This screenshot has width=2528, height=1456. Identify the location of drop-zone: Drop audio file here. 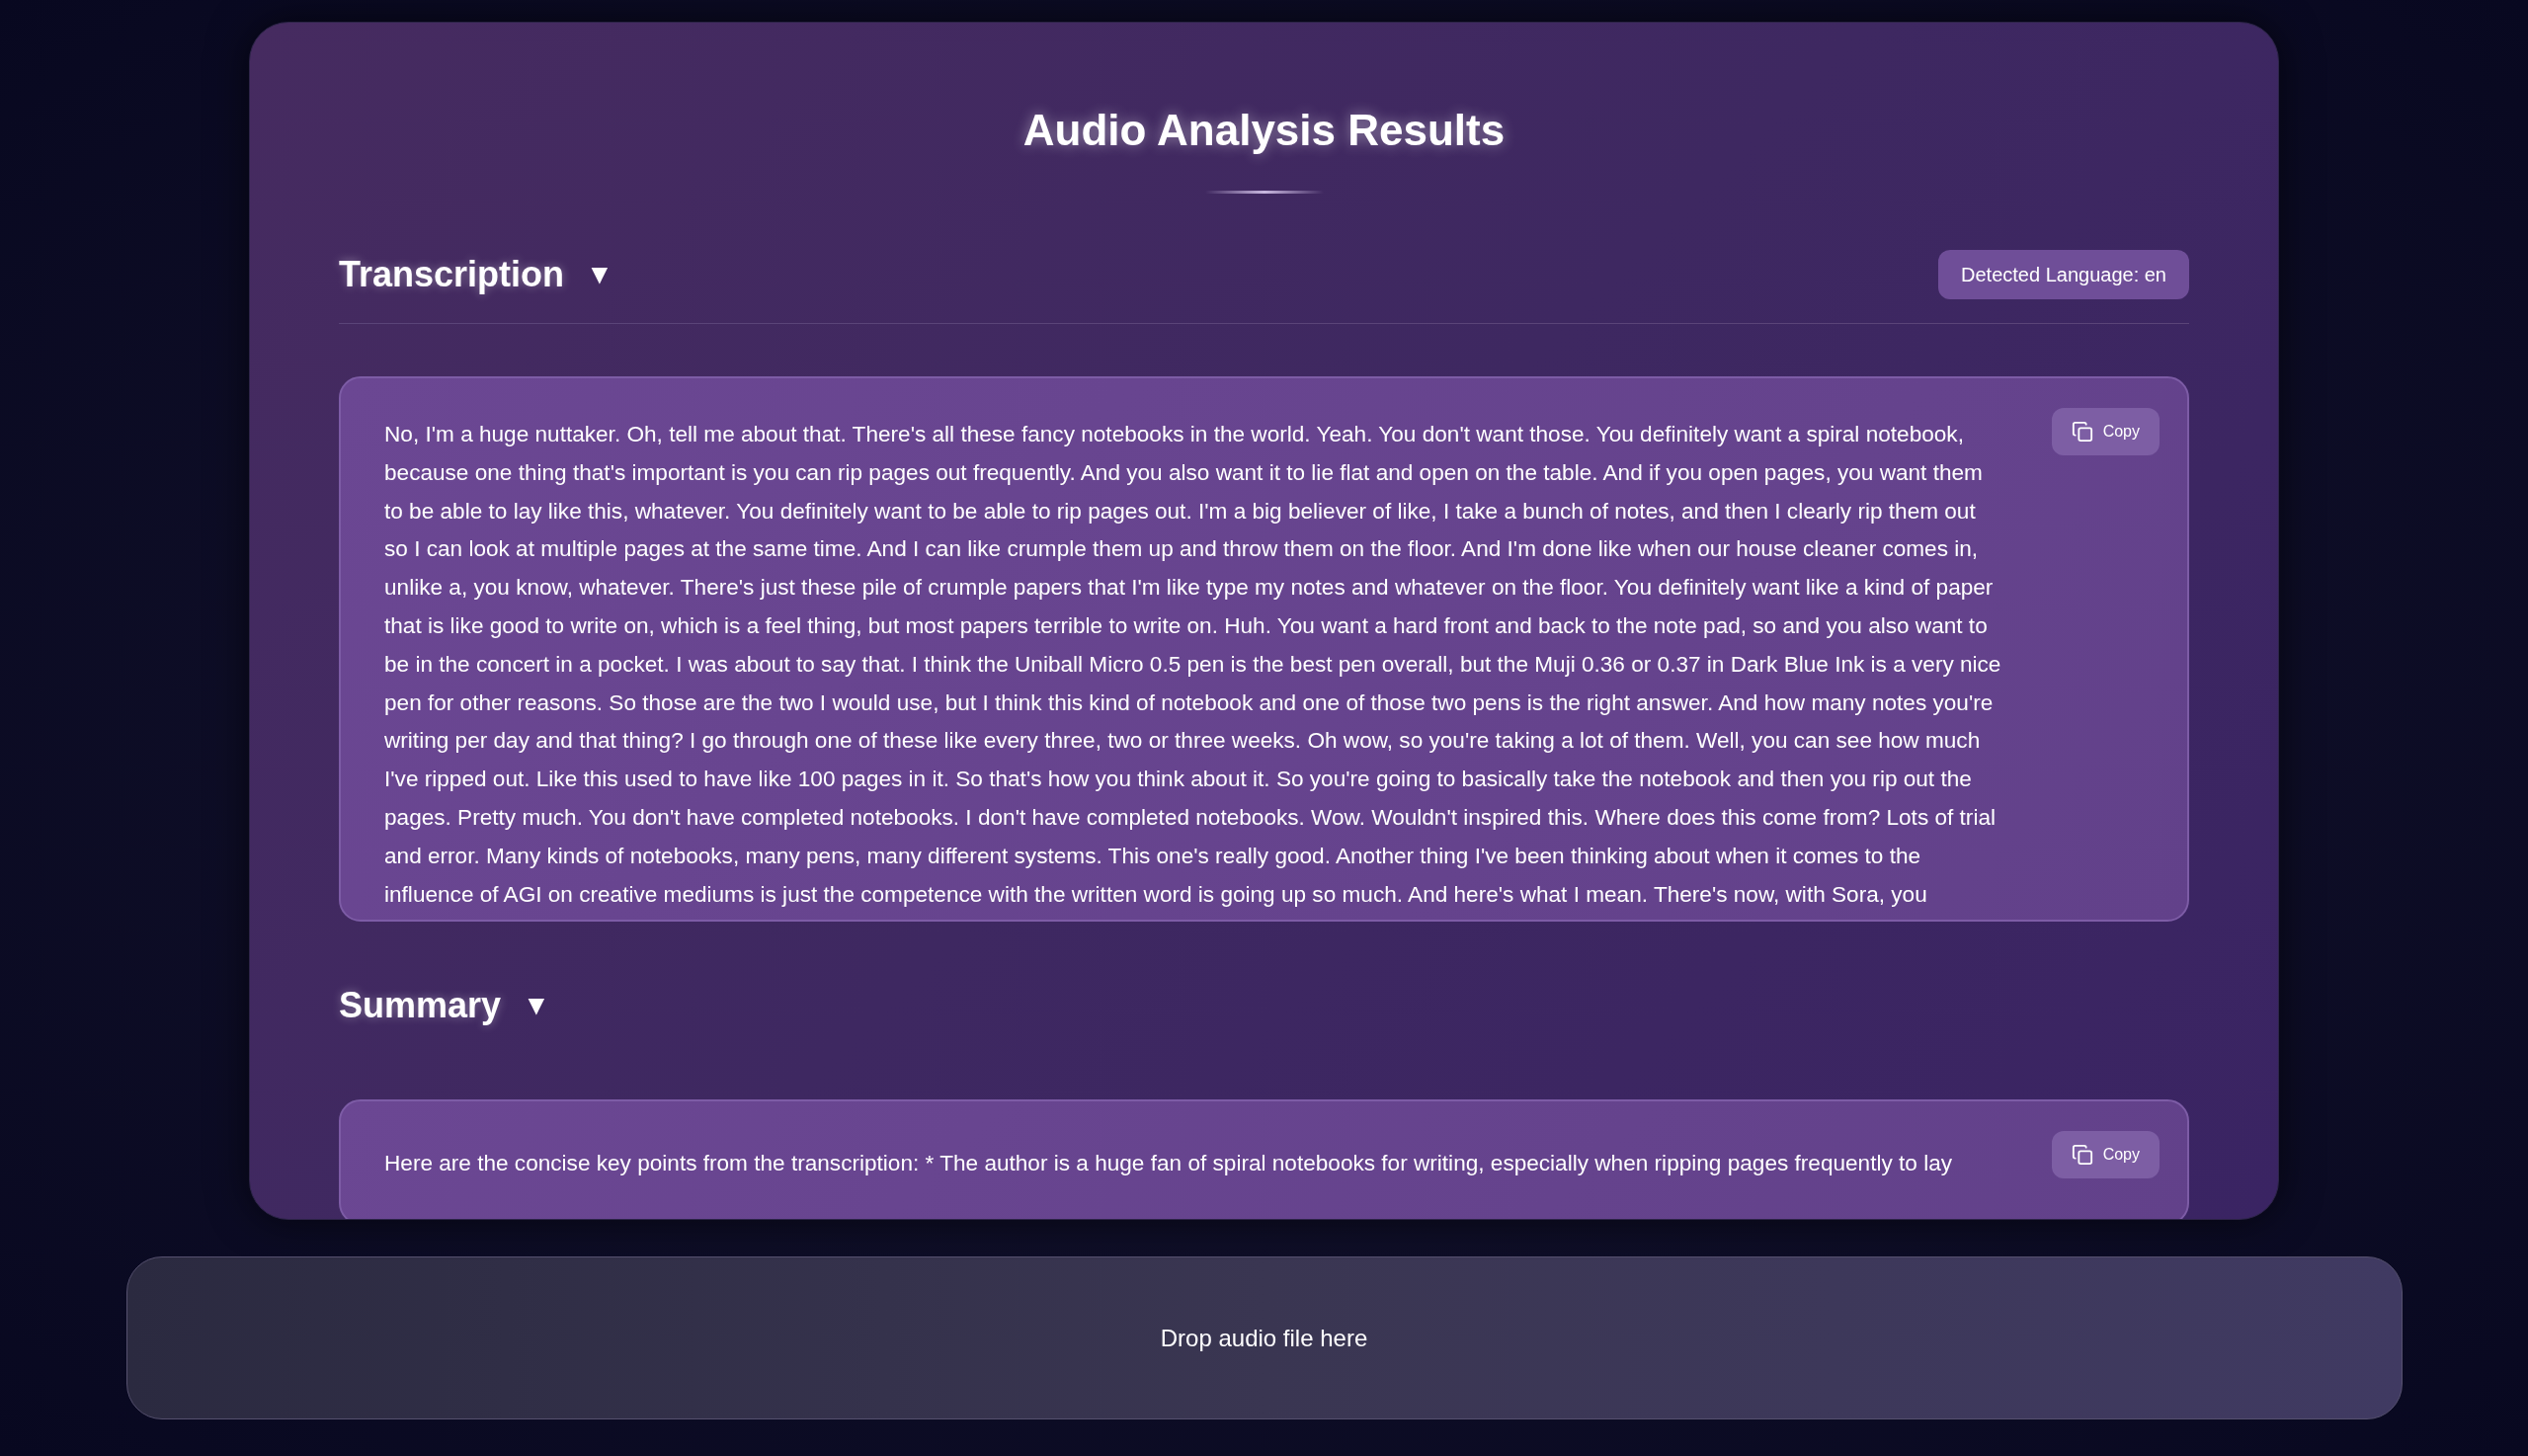
(1264, 1337).